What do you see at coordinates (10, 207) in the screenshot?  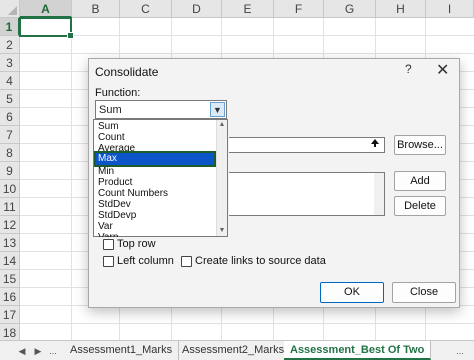 I see `row-header: 11` at bounding box center [10, 207].